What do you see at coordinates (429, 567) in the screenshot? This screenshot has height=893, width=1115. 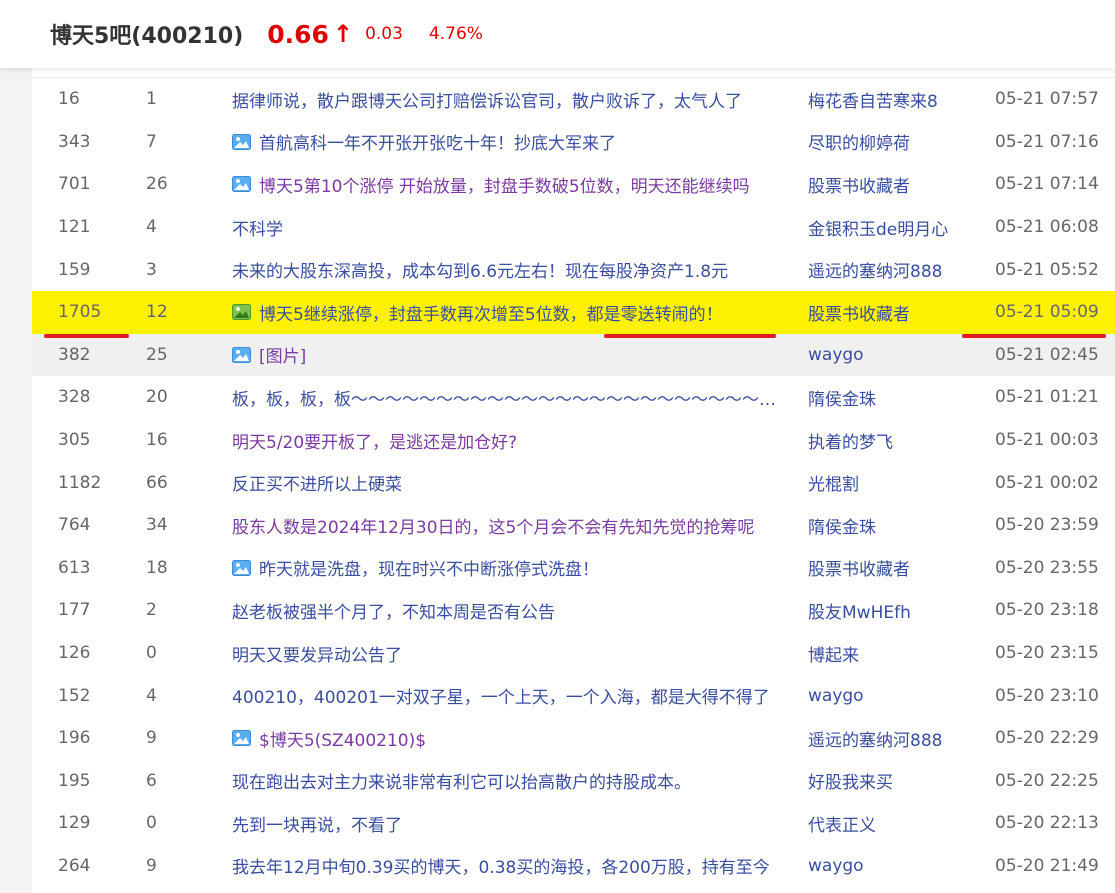 I see `post-title-link: 昨天就是洗盘，现在时兴不中断涨停式洗盘！` at bounding box center [429, 567].